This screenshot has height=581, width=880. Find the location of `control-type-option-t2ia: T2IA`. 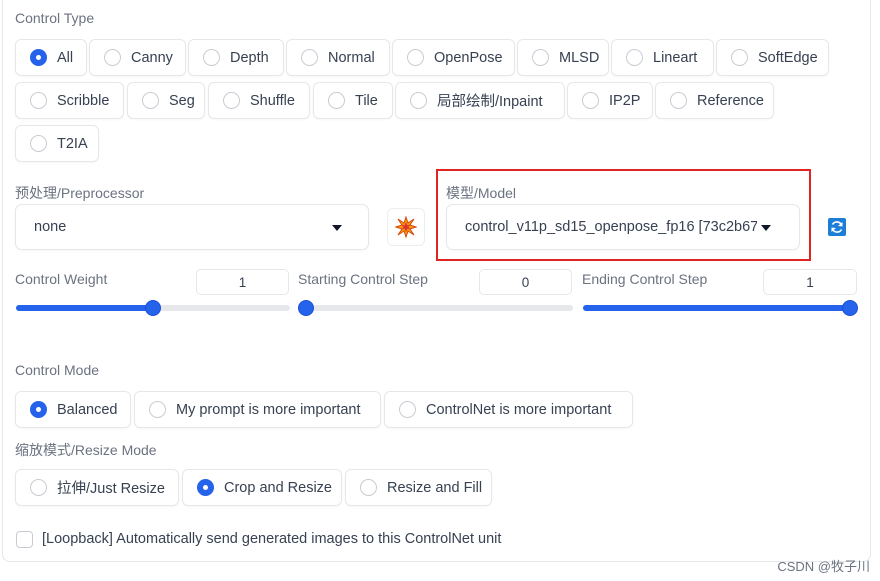

control-type-option-t2ia: T2IA is located at coordinates (57, 143).